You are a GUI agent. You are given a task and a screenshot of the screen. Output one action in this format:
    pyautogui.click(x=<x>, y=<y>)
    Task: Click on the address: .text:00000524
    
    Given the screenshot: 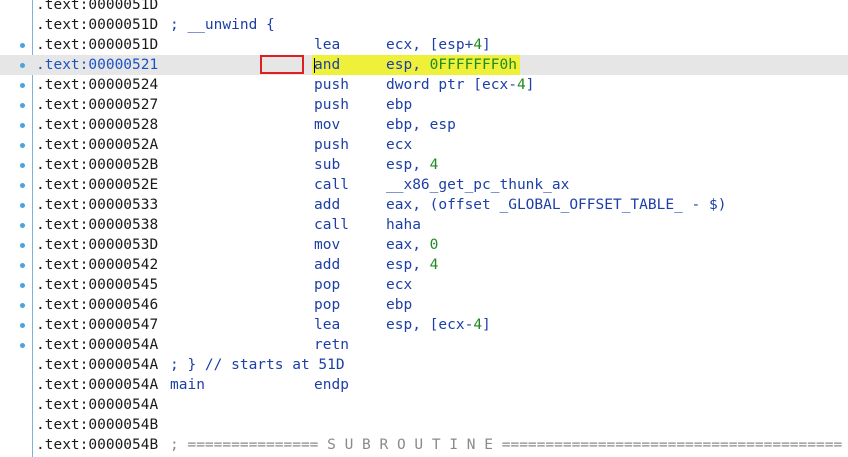 What is the action you would take?
    pyautogui.click(x=97, y=85)
    